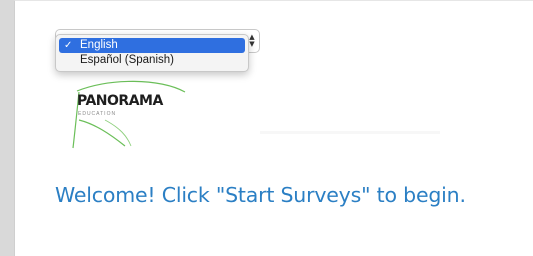 This screenshot has width=533, height=256. I want to click on welcome-message: Welcome! Click "Start Surveys" to begin., so click(260, 195).